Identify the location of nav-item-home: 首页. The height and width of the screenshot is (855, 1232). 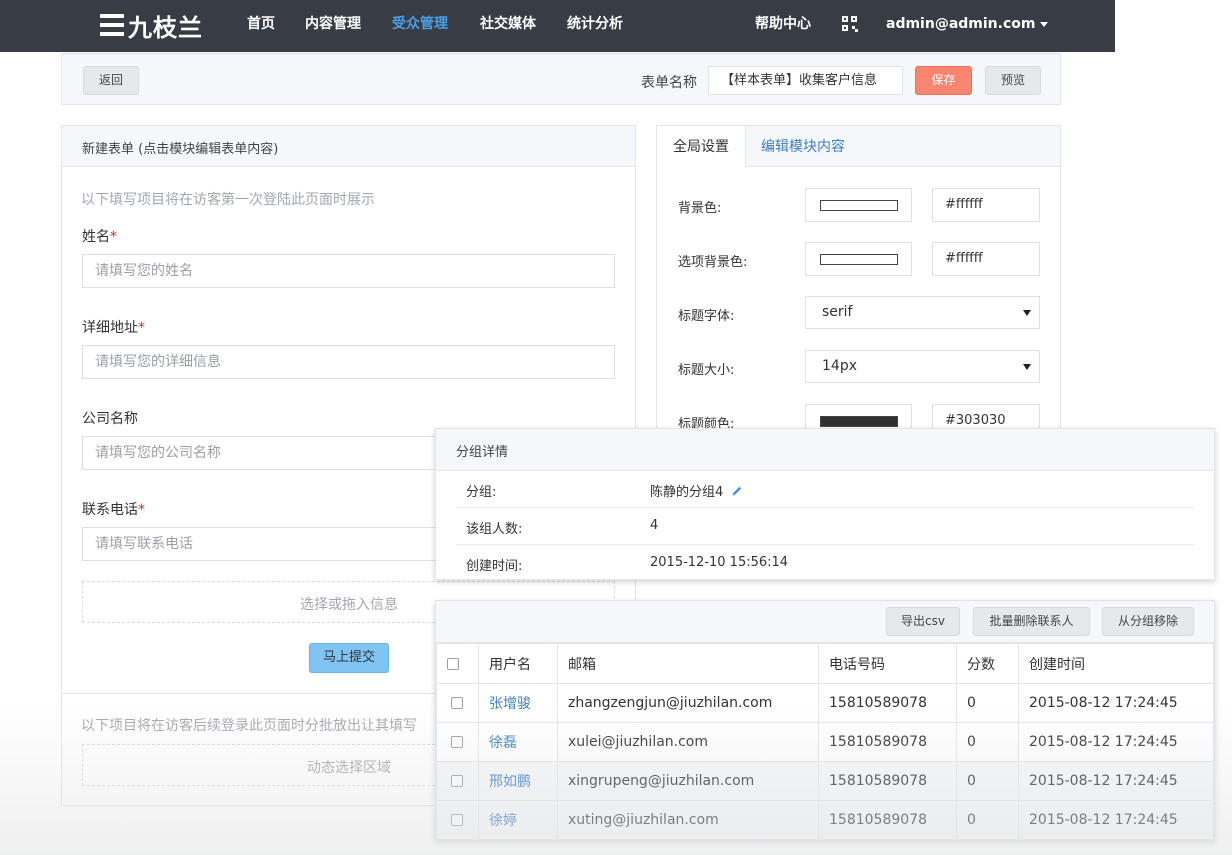
(261, 26).